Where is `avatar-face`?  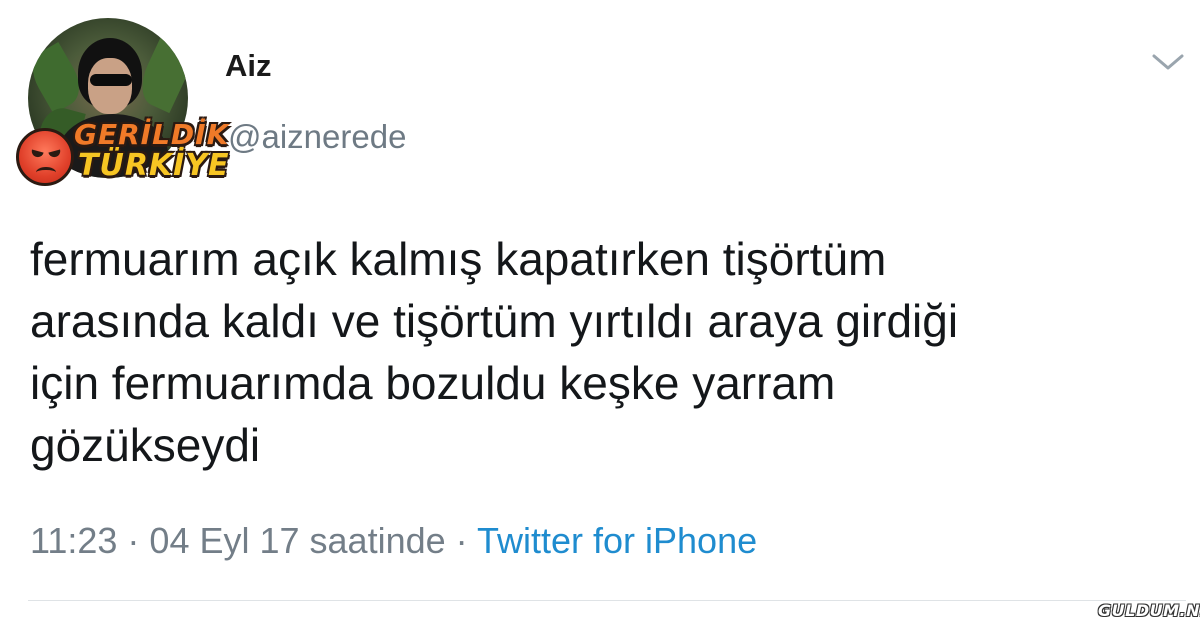 avatar-face is located at coordinates (110, 86).